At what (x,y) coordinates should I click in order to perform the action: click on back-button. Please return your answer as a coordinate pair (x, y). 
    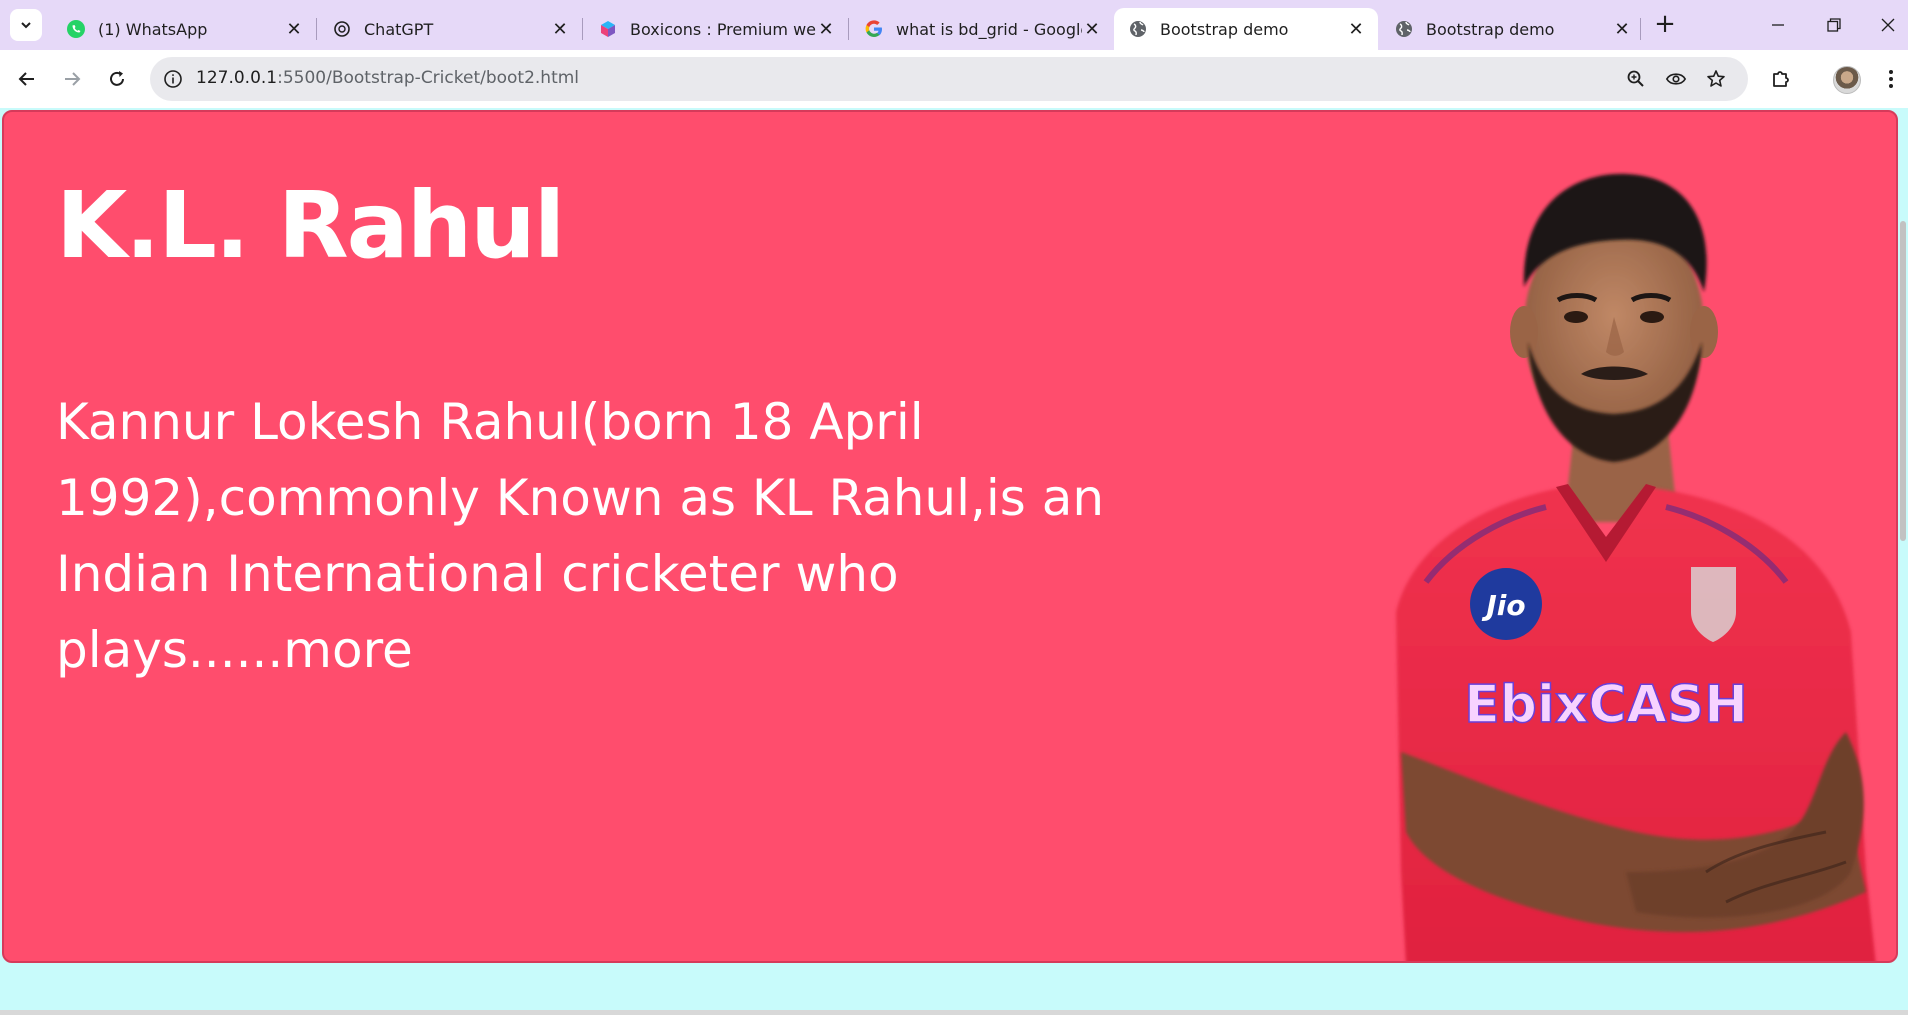
    Looking at the image, I should click on (27, 79).